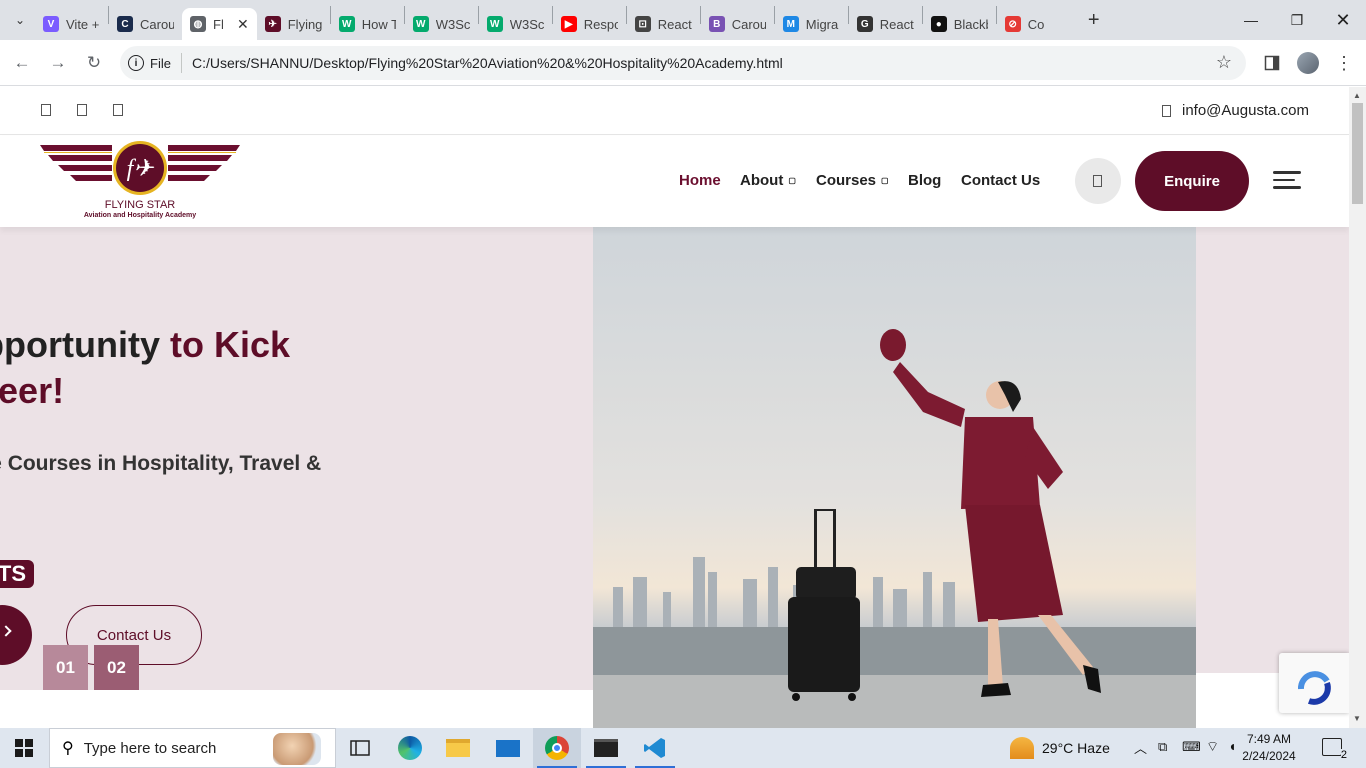 Image resolution: width=1366 pixels, height=768 pixels. Describe the element at coordinates (150, 748) in the screenshot. I see `taskbar-search-placeholder: Type here to search` at that location.